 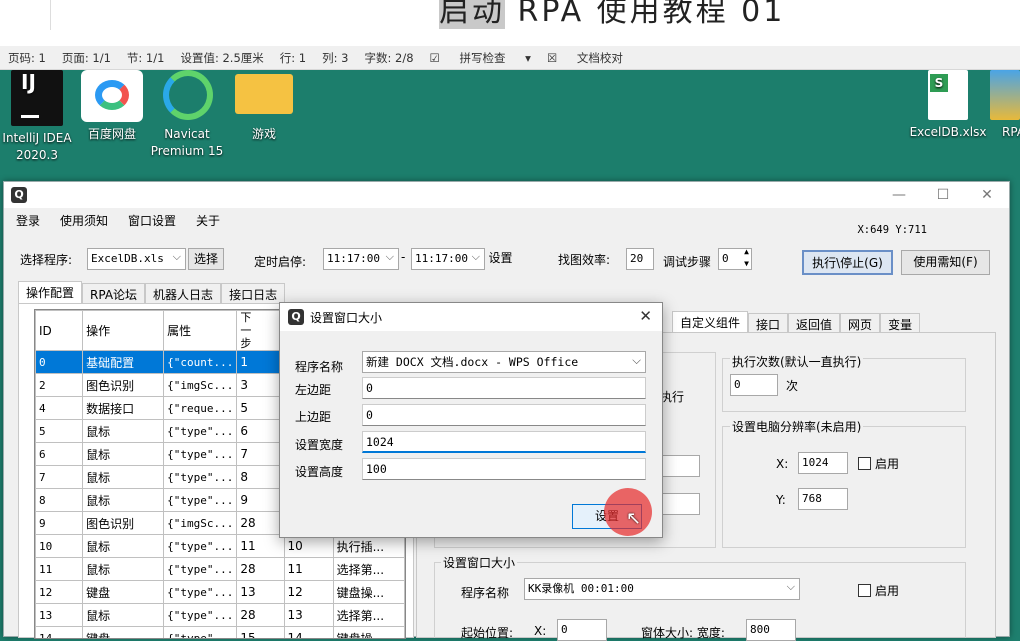 I want to click on desktop-icon-navicat: Navicat Premium 15, so click(x=187, y=115).